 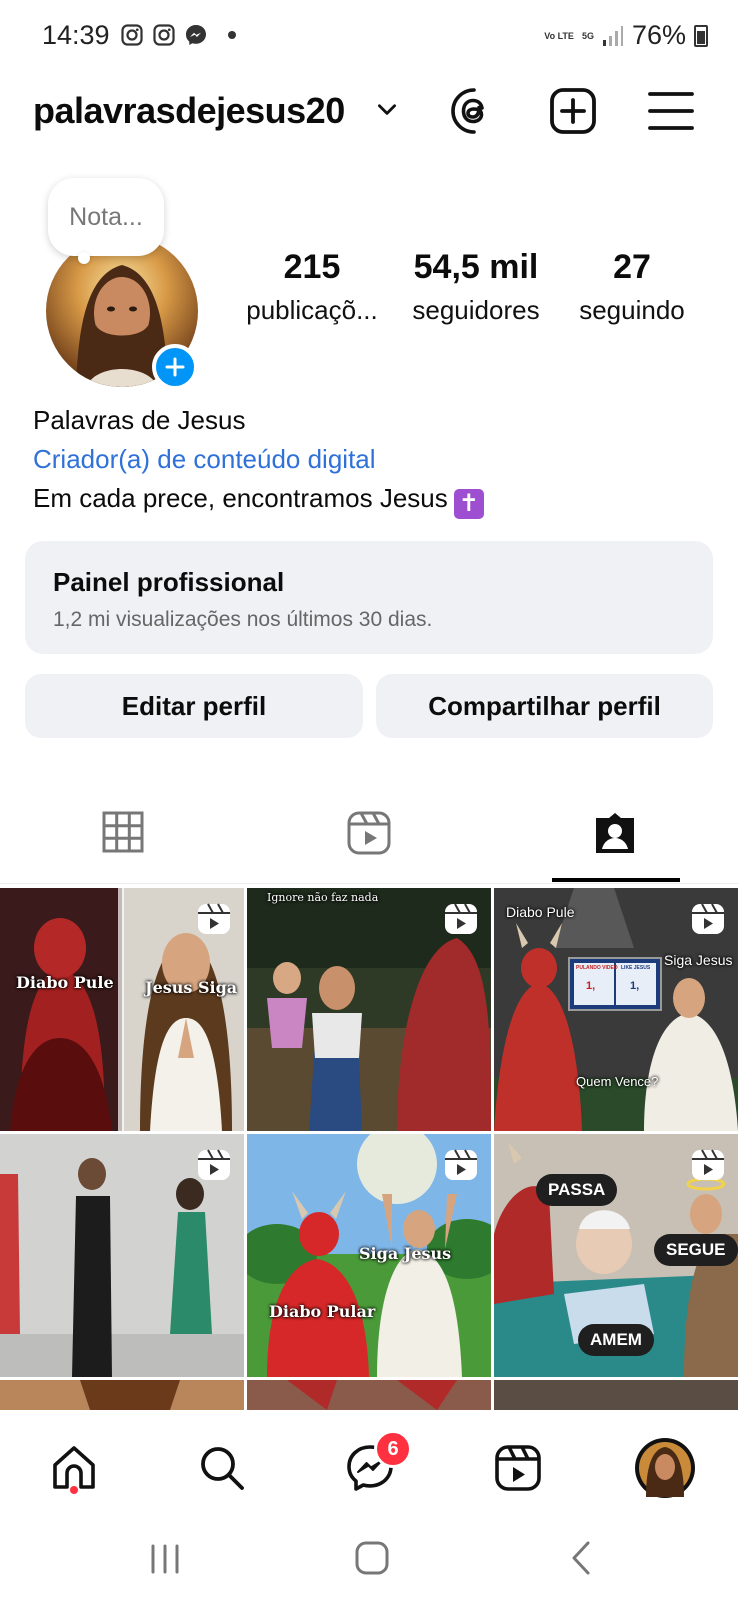 I want to click on post-pill-label: SEGUE, so click(x=696, y=1250).